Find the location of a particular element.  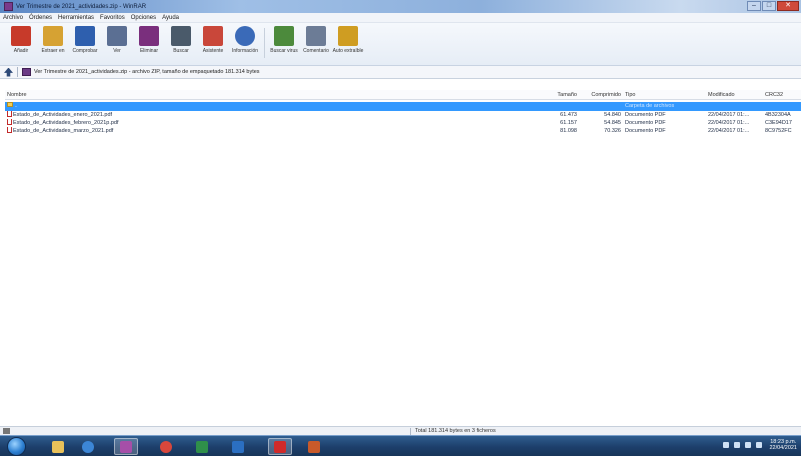

taskbar-media-player is located at coordinates (88, 446).